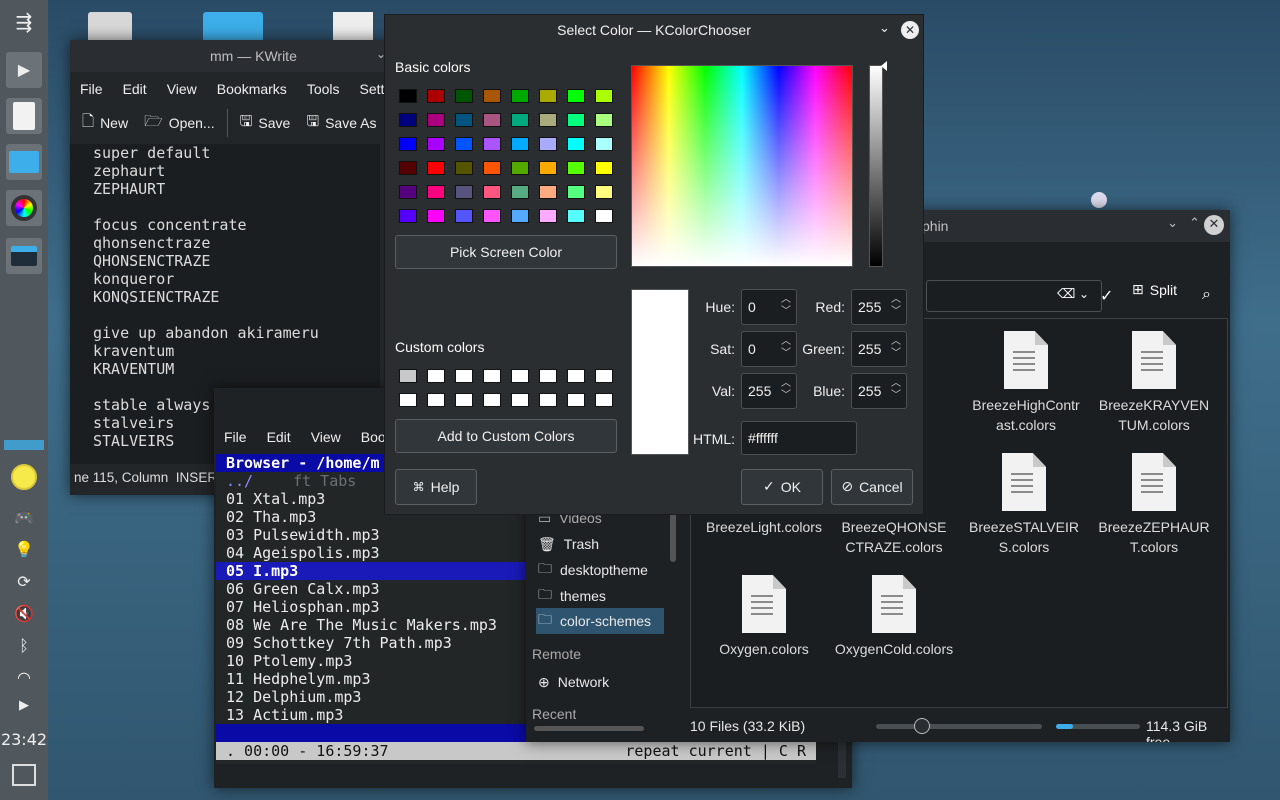 Image resolution: width=1280 pixels, height=800 pixels. I want to click on zoom-slider-handle, so click(922, 726).